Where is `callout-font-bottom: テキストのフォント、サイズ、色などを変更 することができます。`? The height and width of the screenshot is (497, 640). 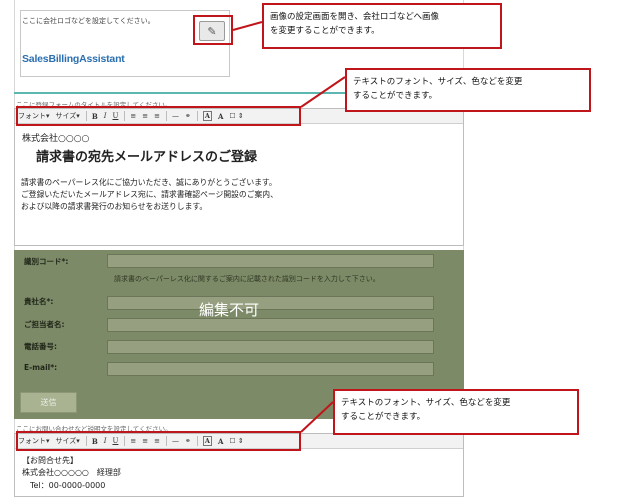 callout-font-bottom: テキストのフォント、サイズ、色などを変更 することができます。 is located at coordinates (456, 412).